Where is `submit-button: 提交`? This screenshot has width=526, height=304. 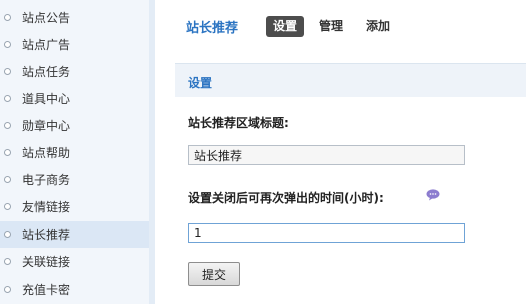
submit-button: 提交 is located at coordinates (214, 274).